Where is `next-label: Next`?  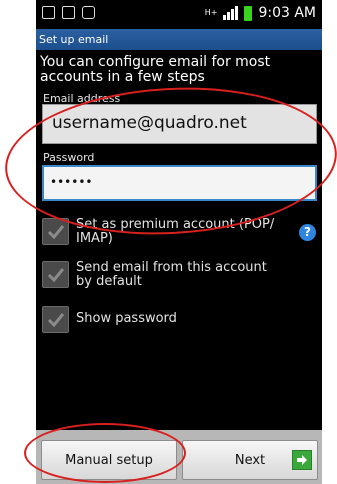
next-label: Next is located at coordinates (250, 460).